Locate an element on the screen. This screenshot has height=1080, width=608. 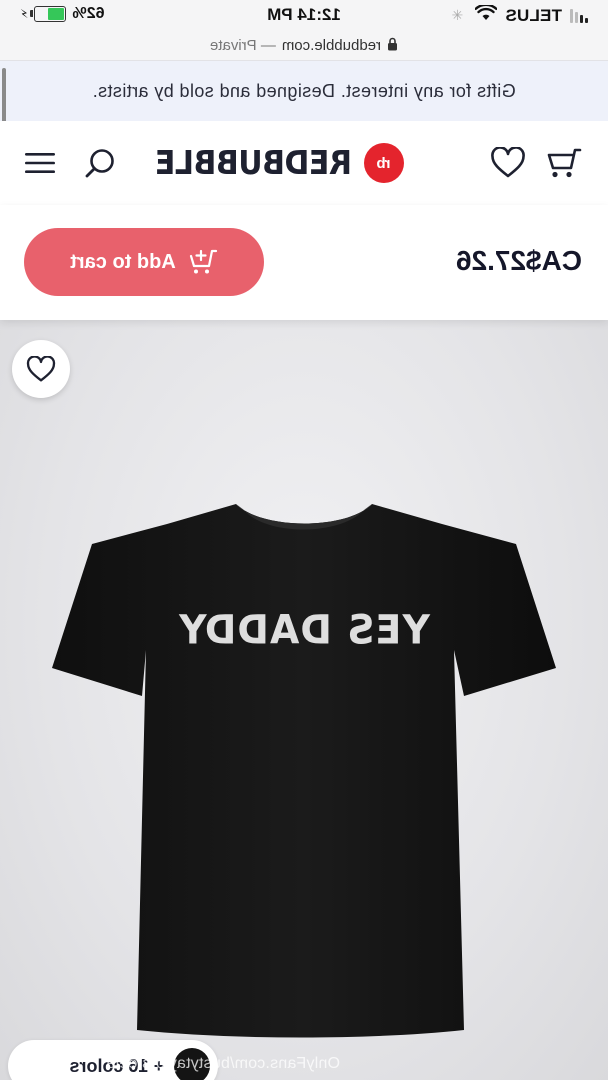
logo-wordmark: REDBUBBLE is located at coordinates (253, 163).